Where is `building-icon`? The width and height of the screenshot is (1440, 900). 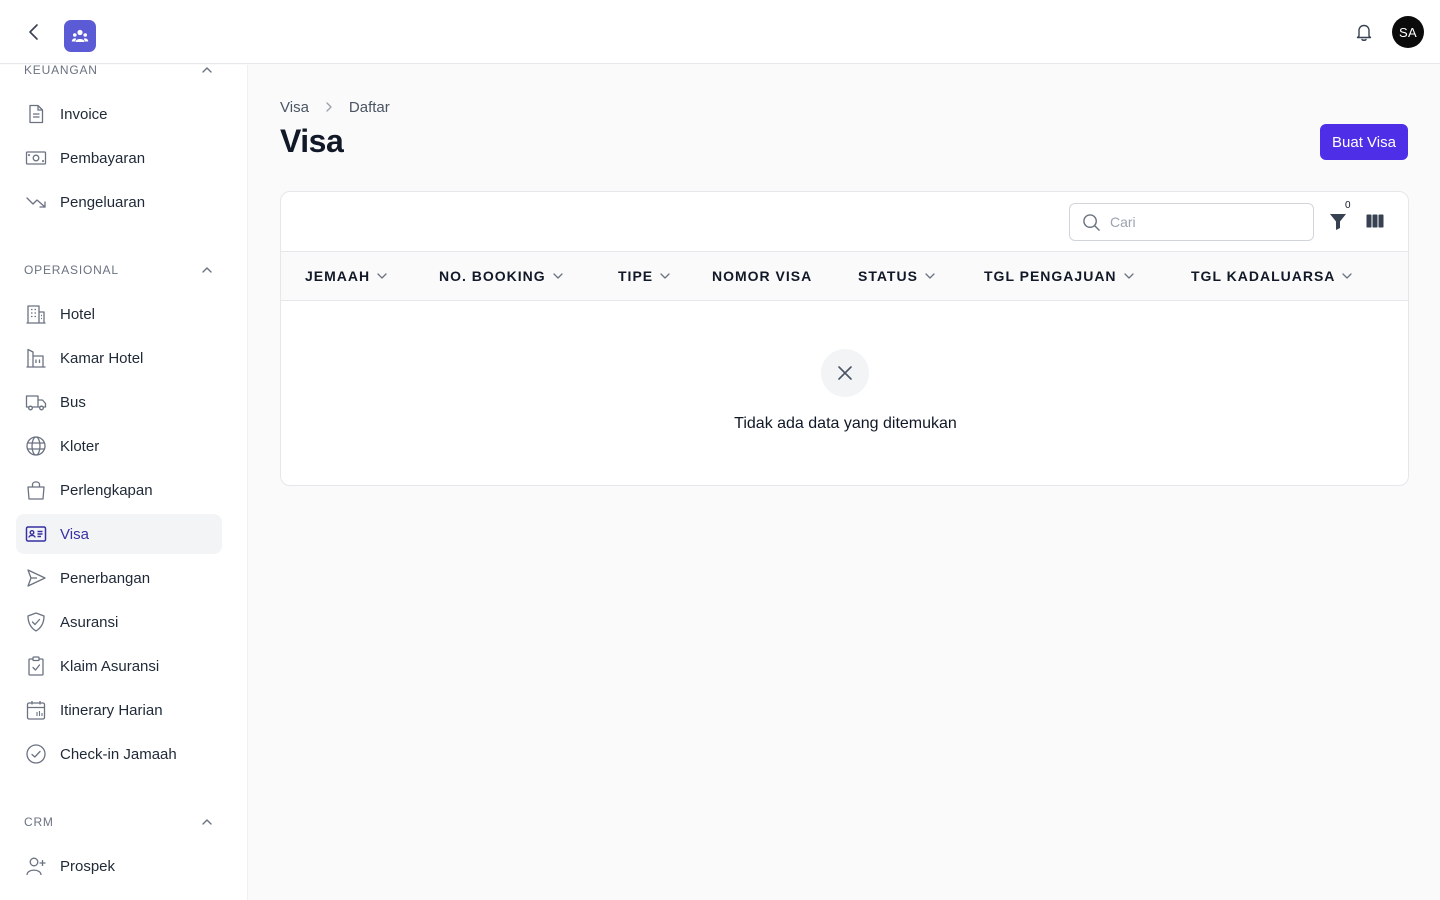
building-icon is located at coordinates (36, 314).